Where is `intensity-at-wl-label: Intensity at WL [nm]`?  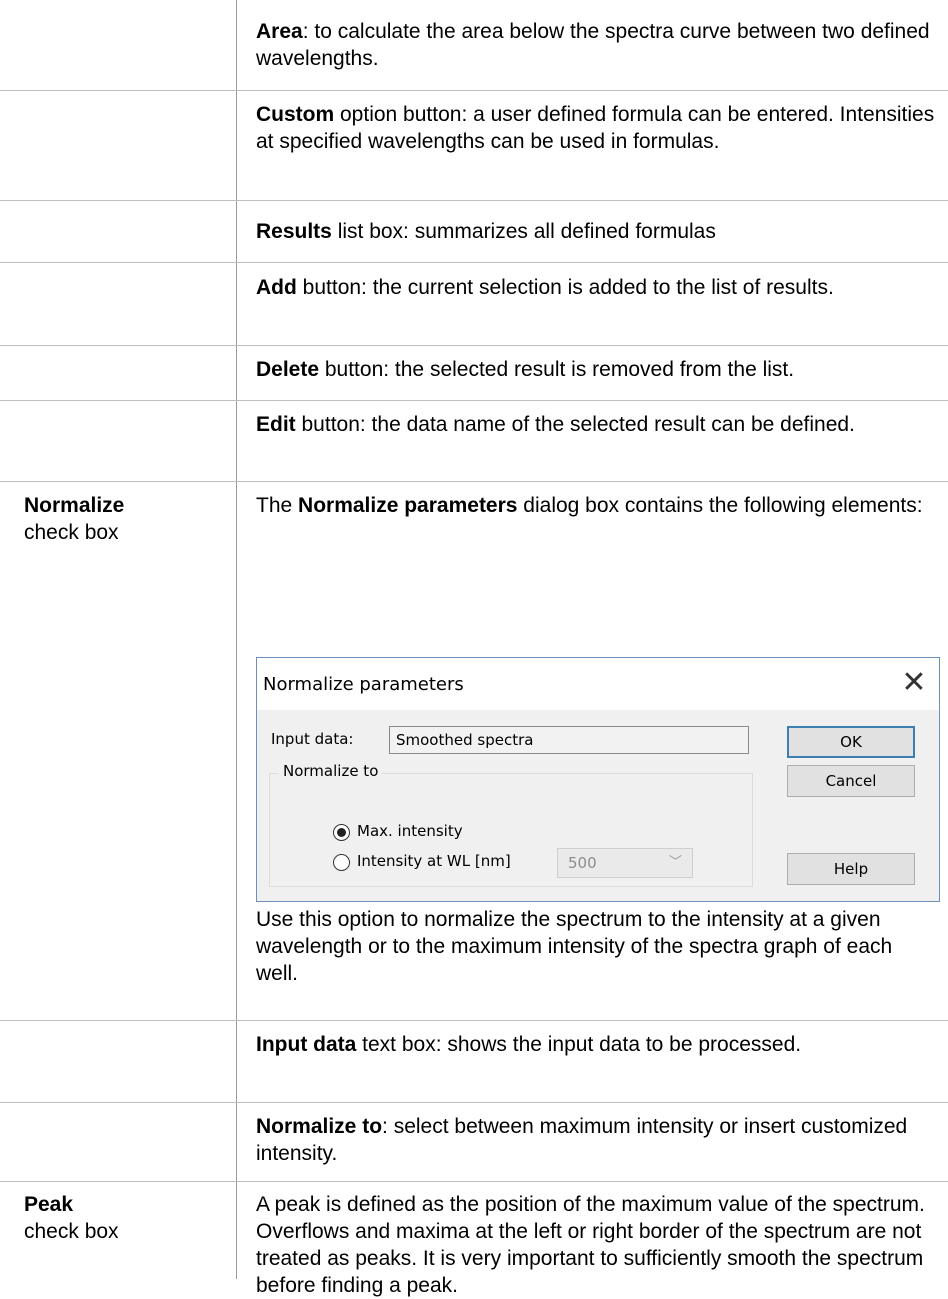 intensity-at-wl-label: Intensity at WL [nm] is located at coordinates (434, 861).